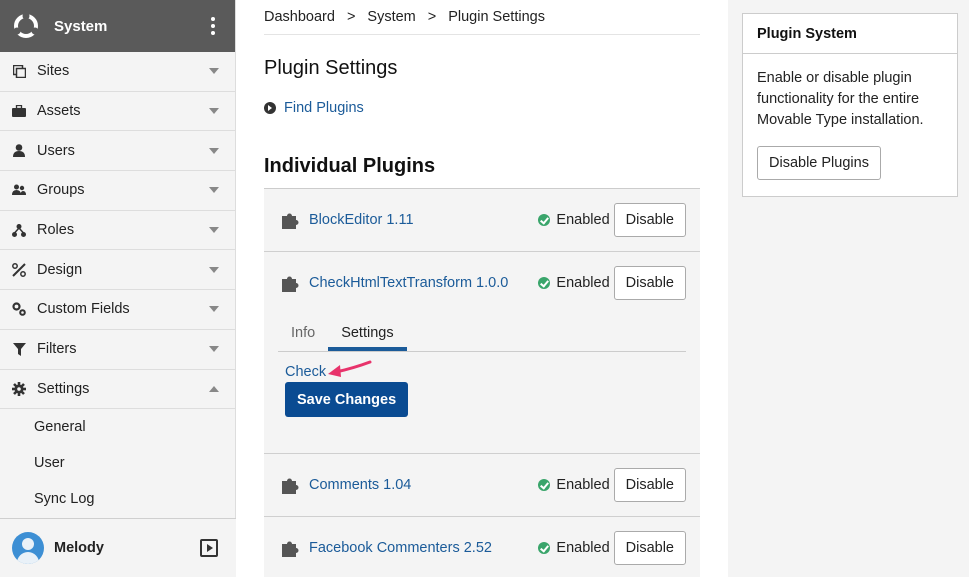 The width and height of the screenshot is (969, 577). I want to click on breadcrumb-plugin-settings: Plugin Settings, so click(496, 17).